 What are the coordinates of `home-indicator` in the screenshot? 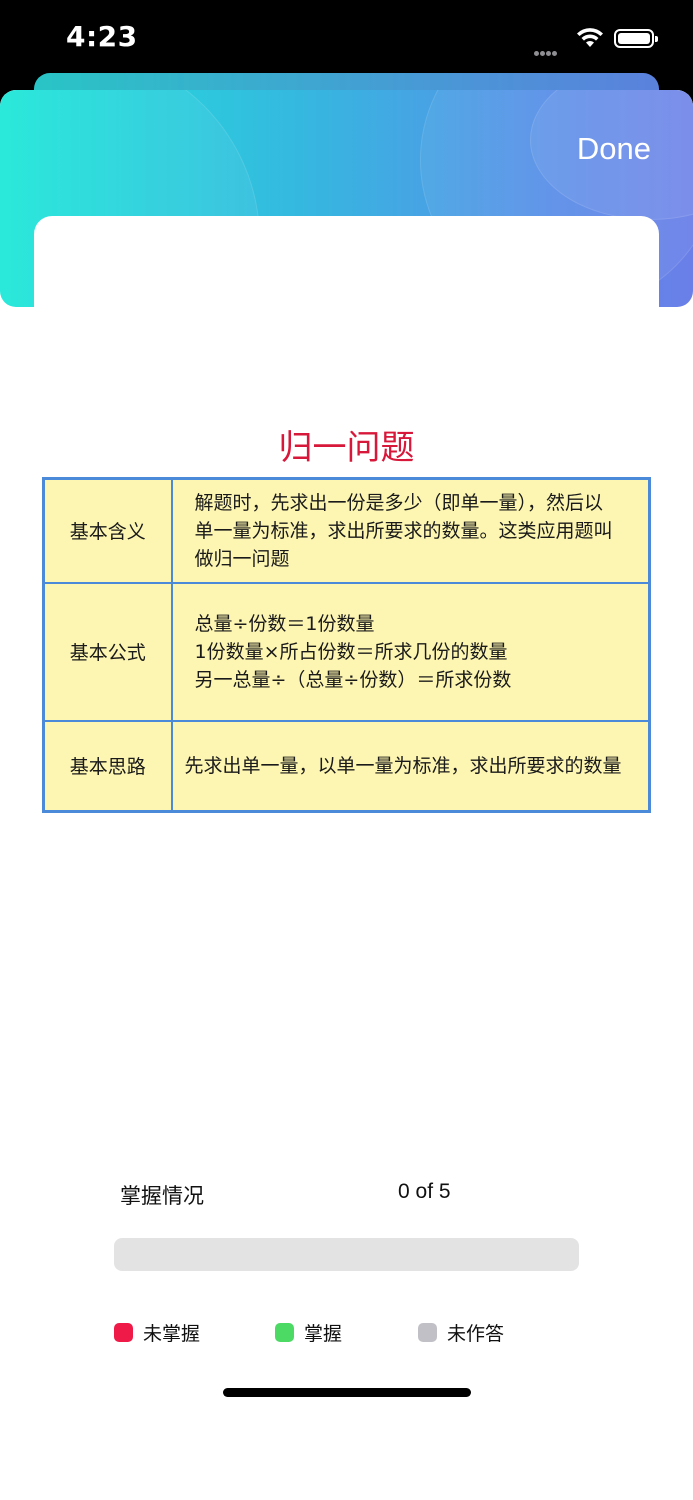 It's located at (347, 1392).